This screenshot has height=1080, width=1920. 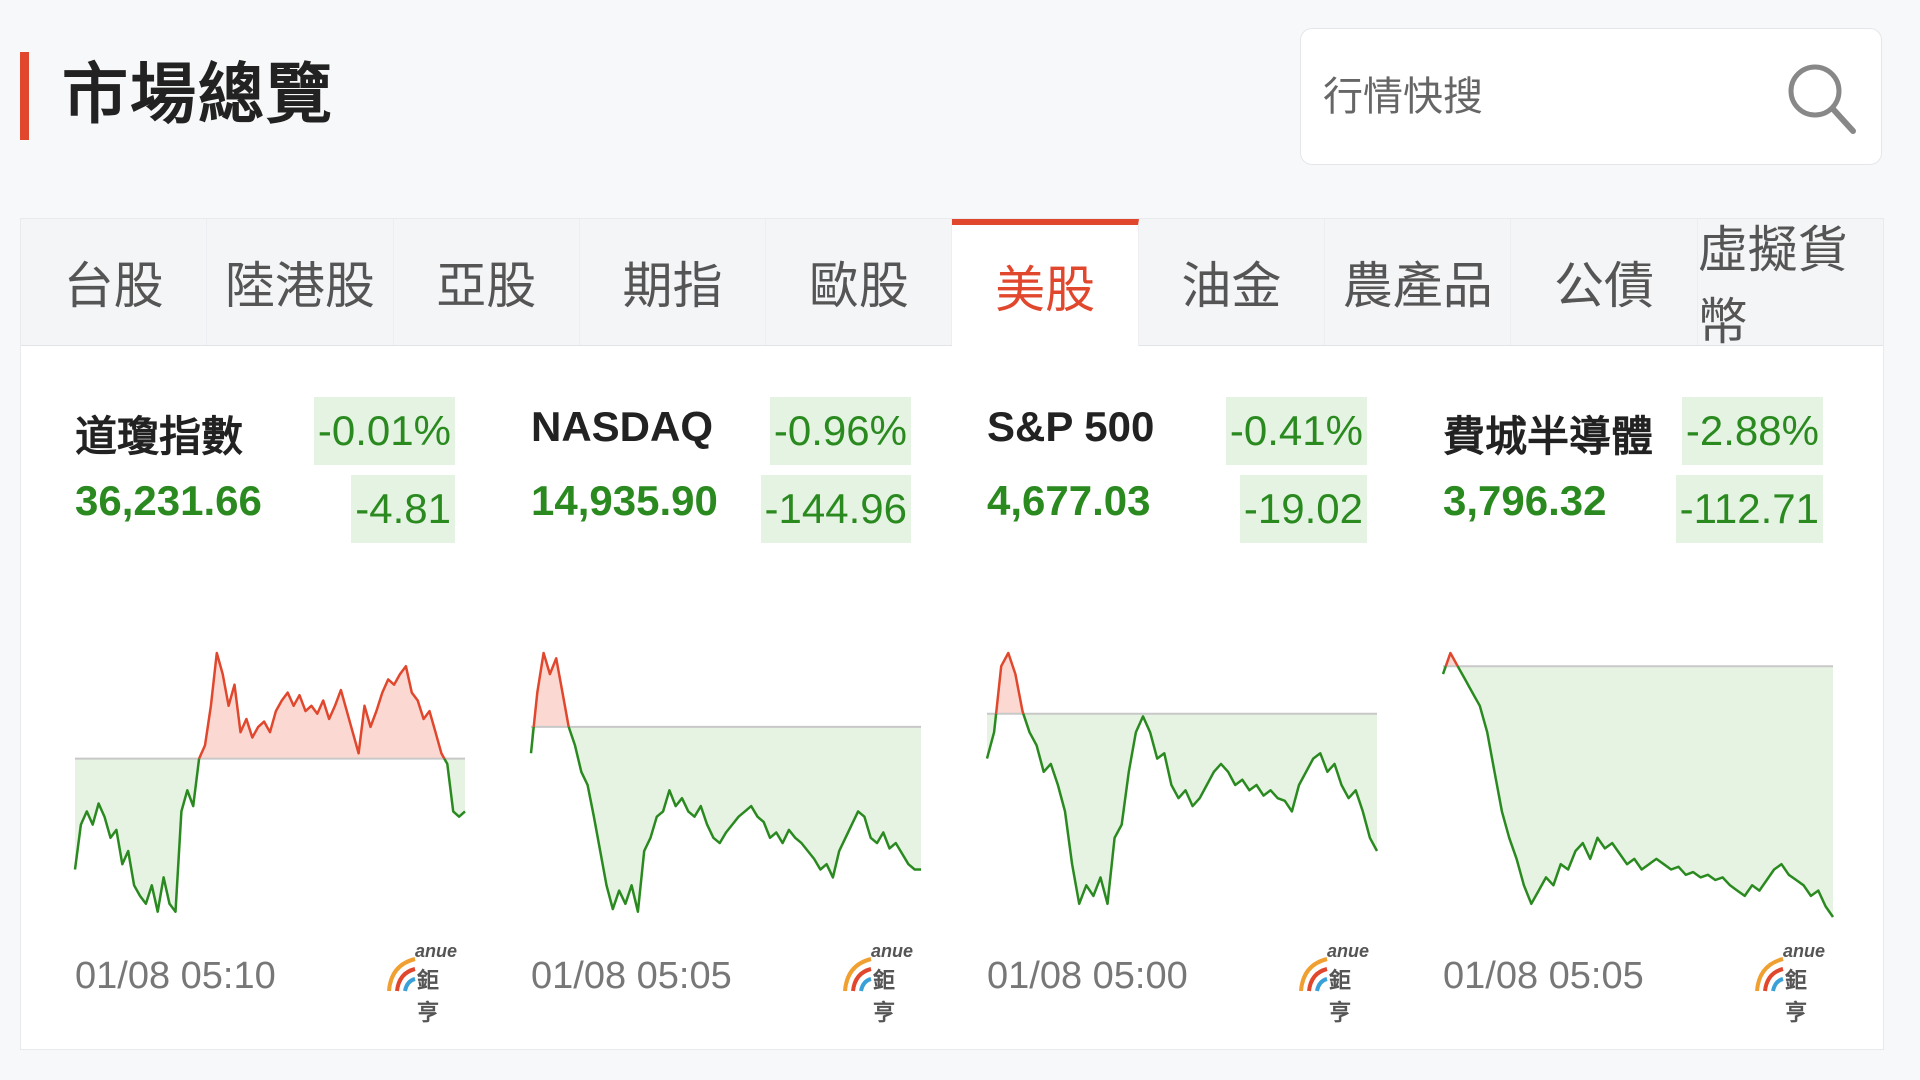 What do you see at coordinates (1548, 436) in the screenshot?
I see `index-name: 費城半導體` at bounding box center [1548, 436].